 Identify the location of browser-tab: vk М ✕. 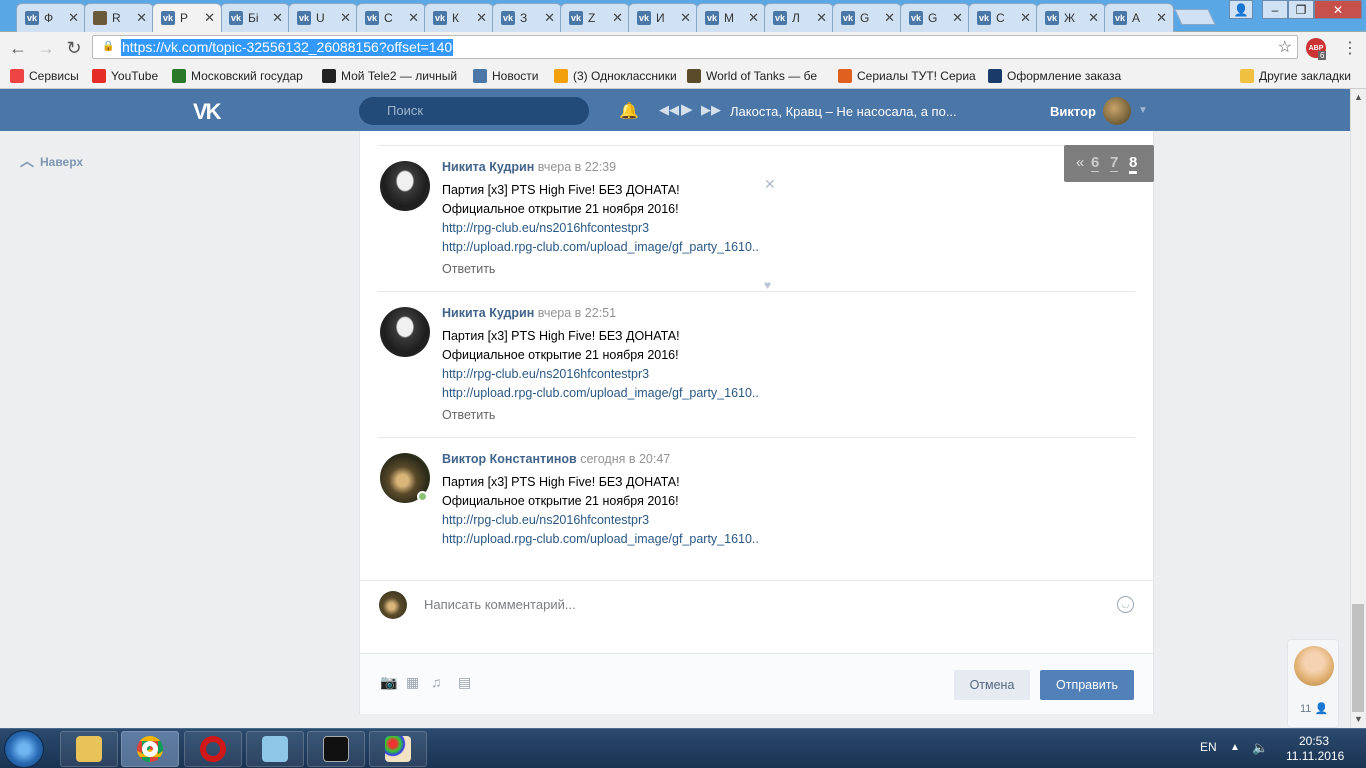
(731, 17).